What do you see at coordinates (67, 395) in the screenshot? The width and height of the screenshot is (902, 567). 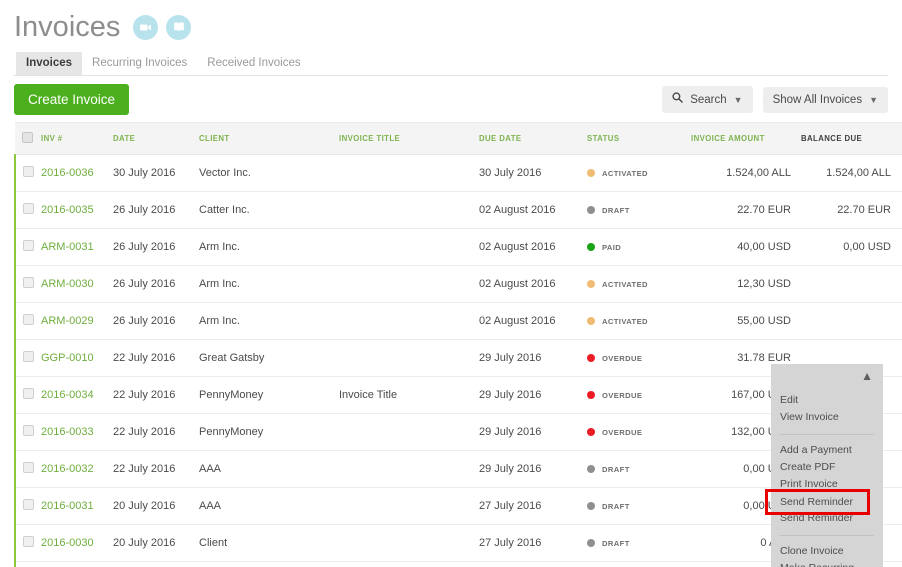 I see `invoice-number-link: 2016-0034` at bounding box center [67, 395].